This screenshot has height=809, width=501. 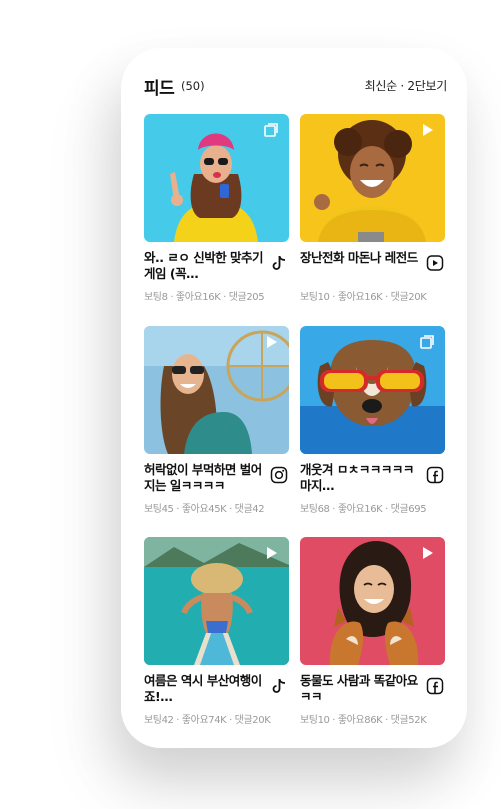 I want to click on card-title: 장난전화 마돈나 레전드, so click(x=360, y=258).